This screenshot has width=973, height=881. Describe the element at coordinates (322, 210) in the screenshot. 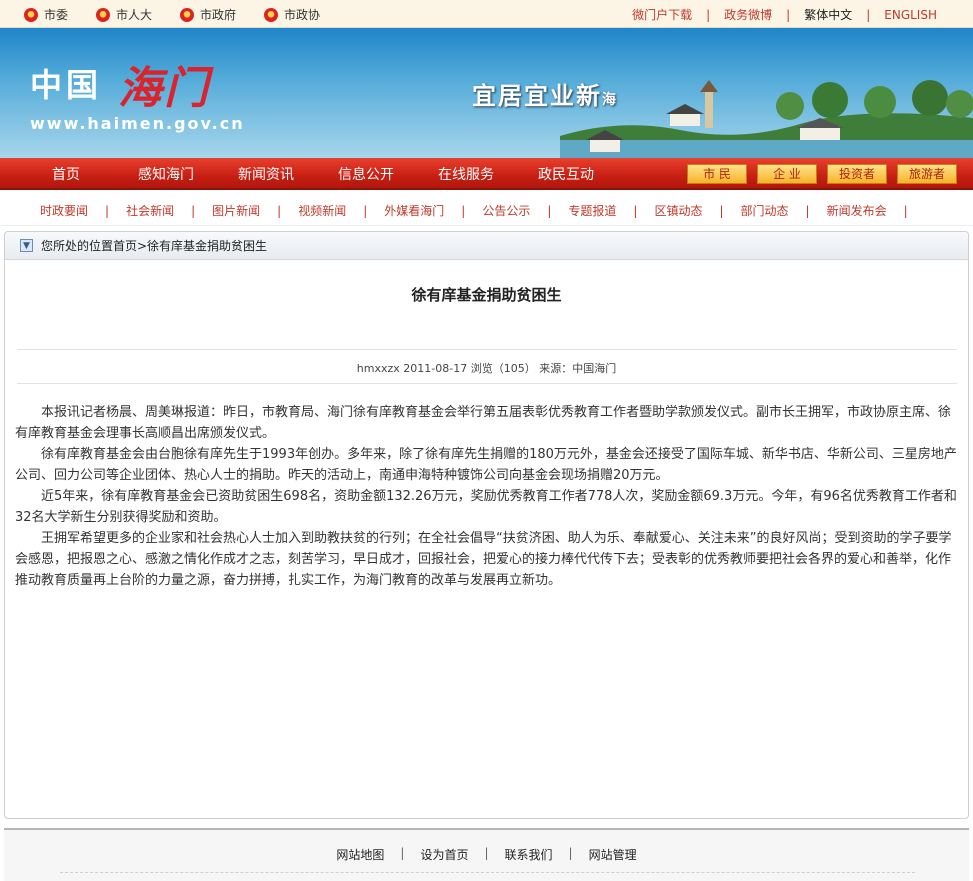

I see `subnav-video-news: 视频新闻` at that location.